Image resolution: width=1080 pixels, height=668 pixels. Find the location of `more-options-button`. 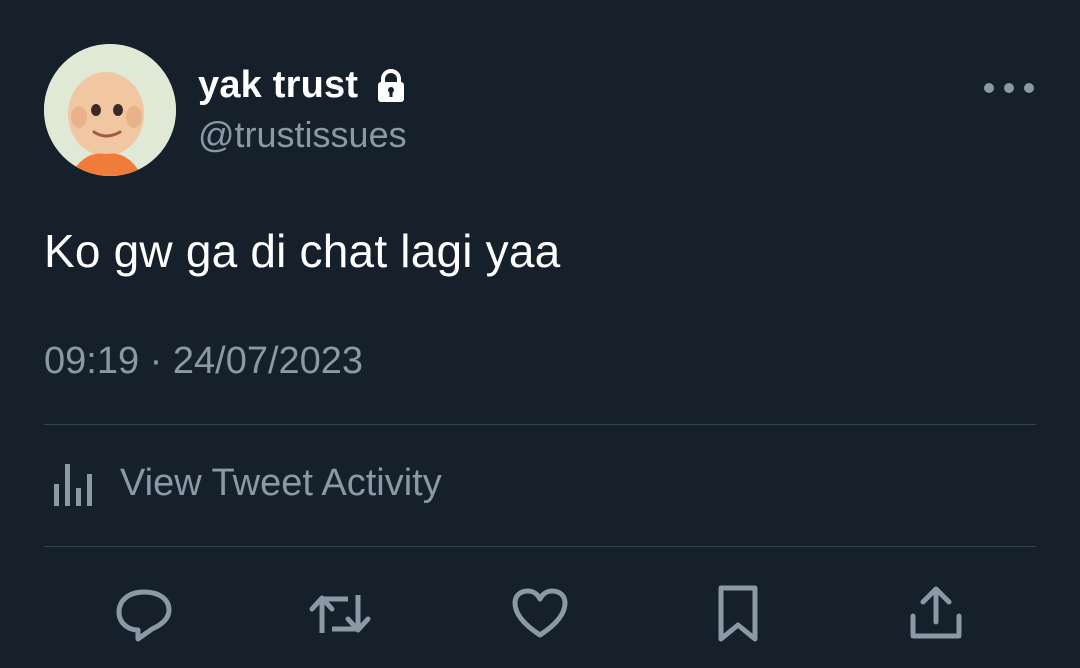

more-options-button is located at coordinates (1009, 88).